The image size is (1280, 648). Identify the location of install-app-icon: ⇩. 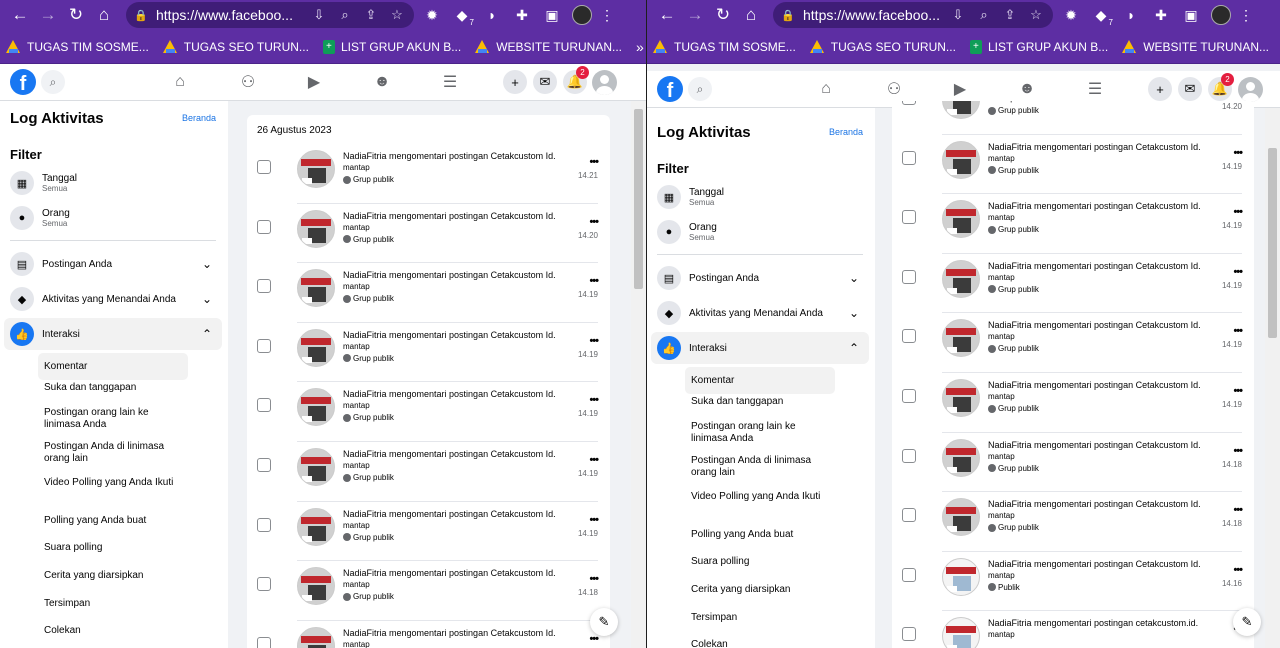
(319, 15).